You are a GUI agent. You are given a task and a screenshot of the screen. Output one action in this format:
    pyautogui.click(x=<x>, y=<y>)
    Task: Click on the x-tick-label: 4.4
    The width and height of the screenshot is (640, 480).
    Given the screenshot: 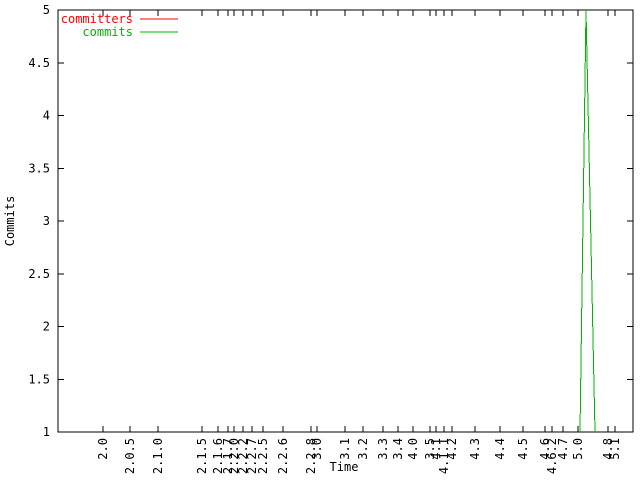 What is the action you would take?
    pyautogui.click(x=500, y=449)
    